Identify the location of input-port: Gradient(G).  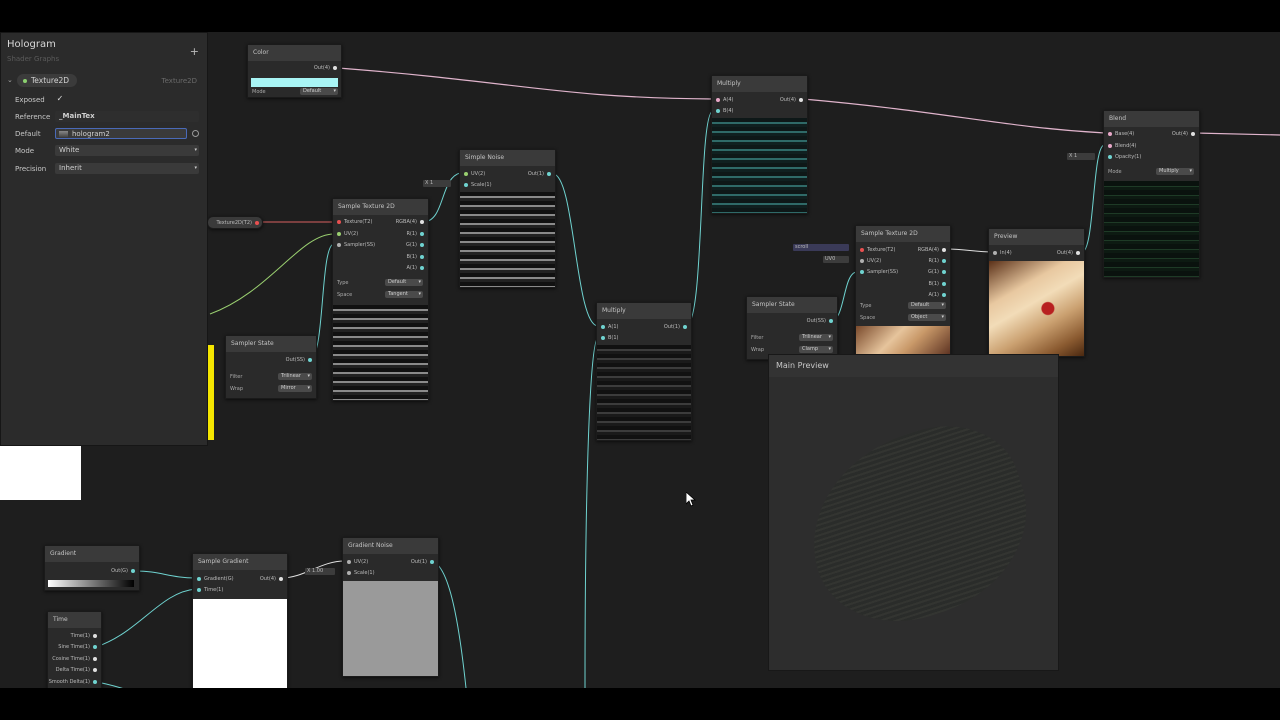
(215, 579).